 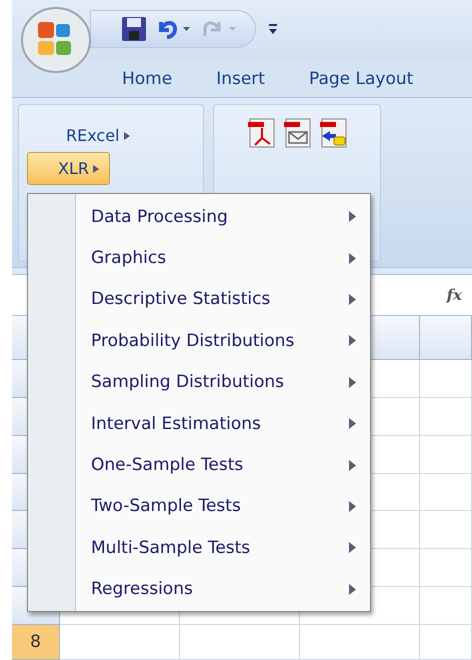 What do you see at coordinates (147, 78) in the screenshot?
I see `ribbon-tab: Home` at bounding box center [147, 78].